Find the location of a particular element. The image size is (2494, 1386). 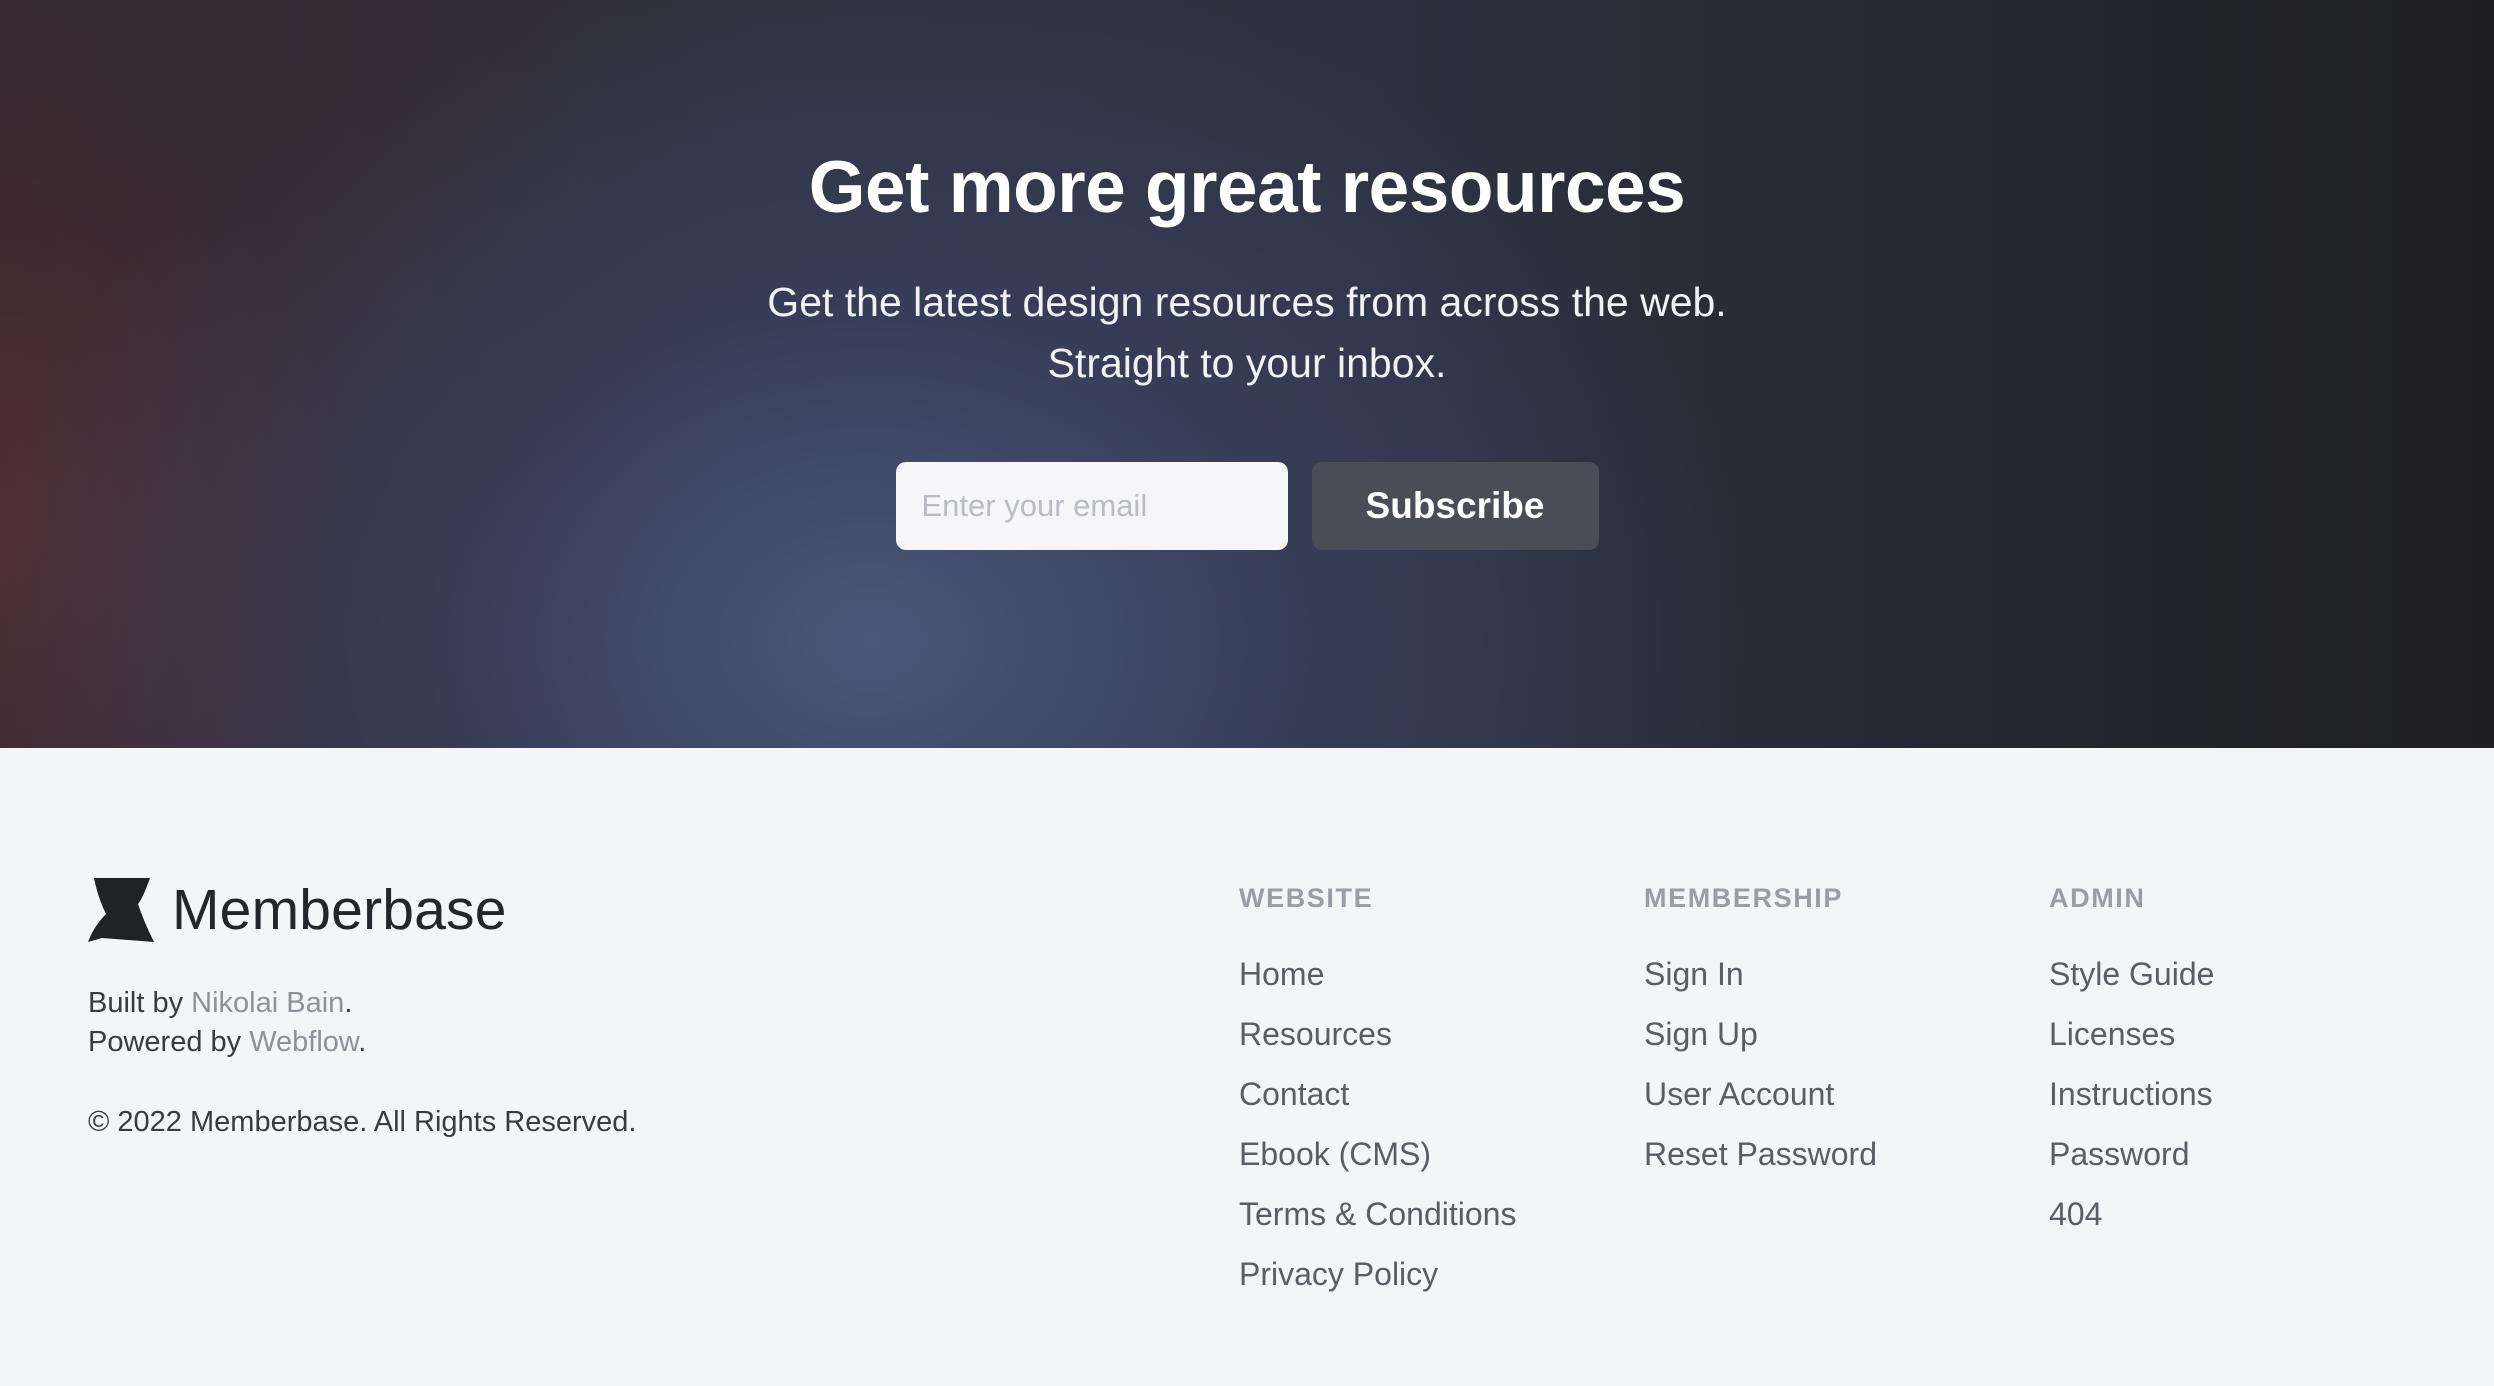

powered-by-line: Powered by Webflow. is located at coordinates (362, 1042).